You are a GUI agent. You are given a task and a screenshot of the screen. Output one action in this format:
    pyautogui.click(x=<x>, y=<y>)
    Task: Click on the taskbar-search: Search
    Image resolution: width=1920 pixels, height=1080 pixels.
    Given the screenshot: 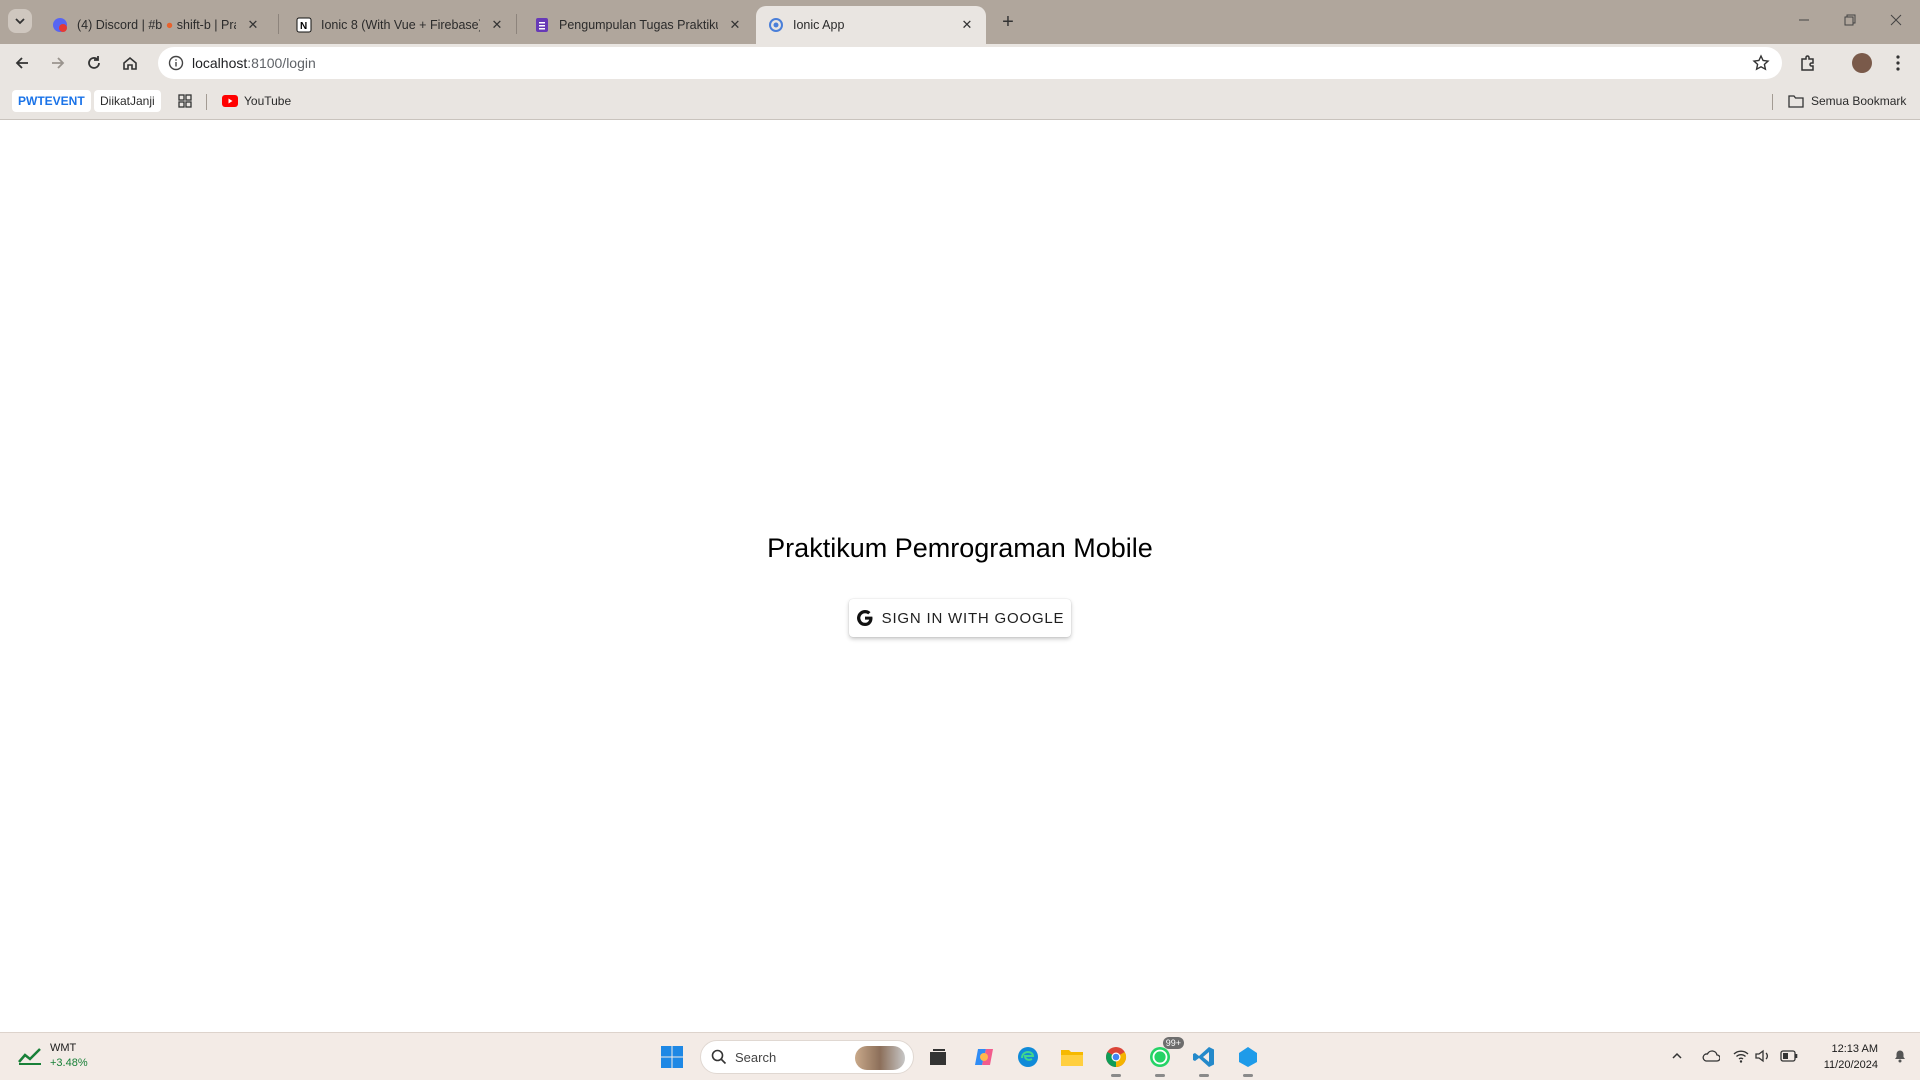 What is the action you would take?
    pyautogui.click(x=807, y=1057)
    